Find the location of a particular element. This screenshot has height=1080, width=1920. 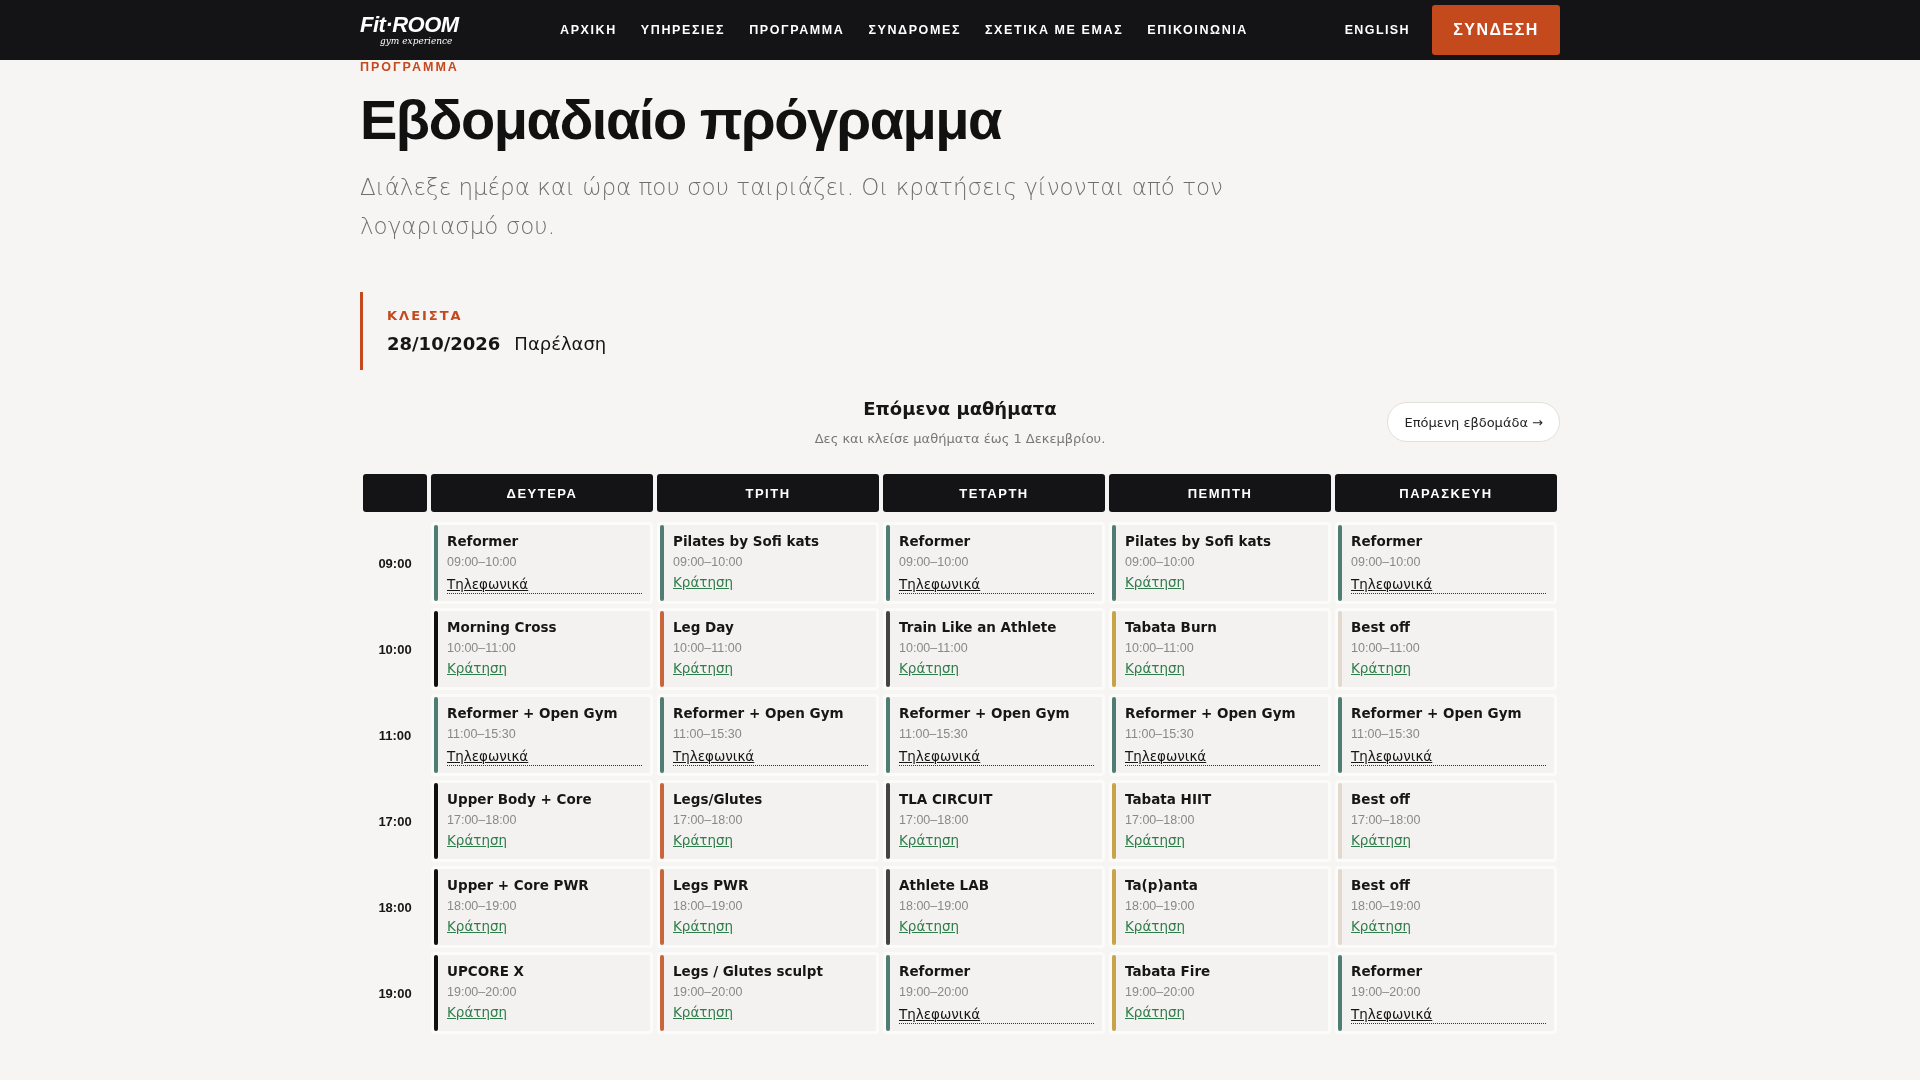

schedule-title: Επόμενα μαθήματα is located at coordinates (960, 408).